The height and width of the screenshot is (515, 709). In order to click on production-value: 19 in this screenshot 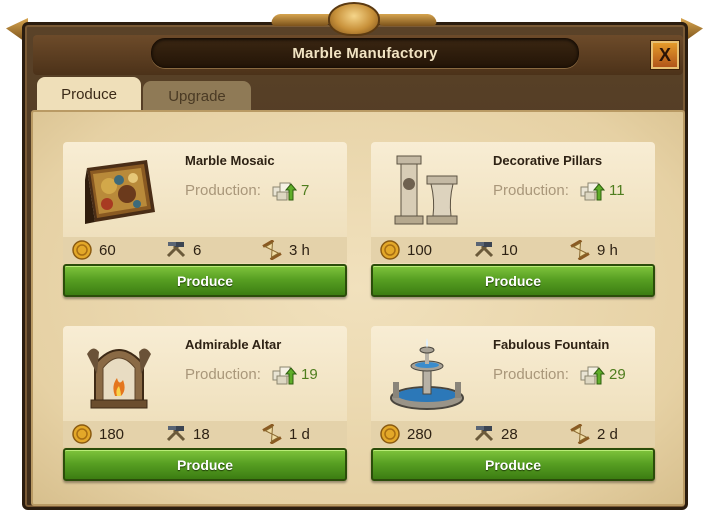, I will do `click(309, 374)`.